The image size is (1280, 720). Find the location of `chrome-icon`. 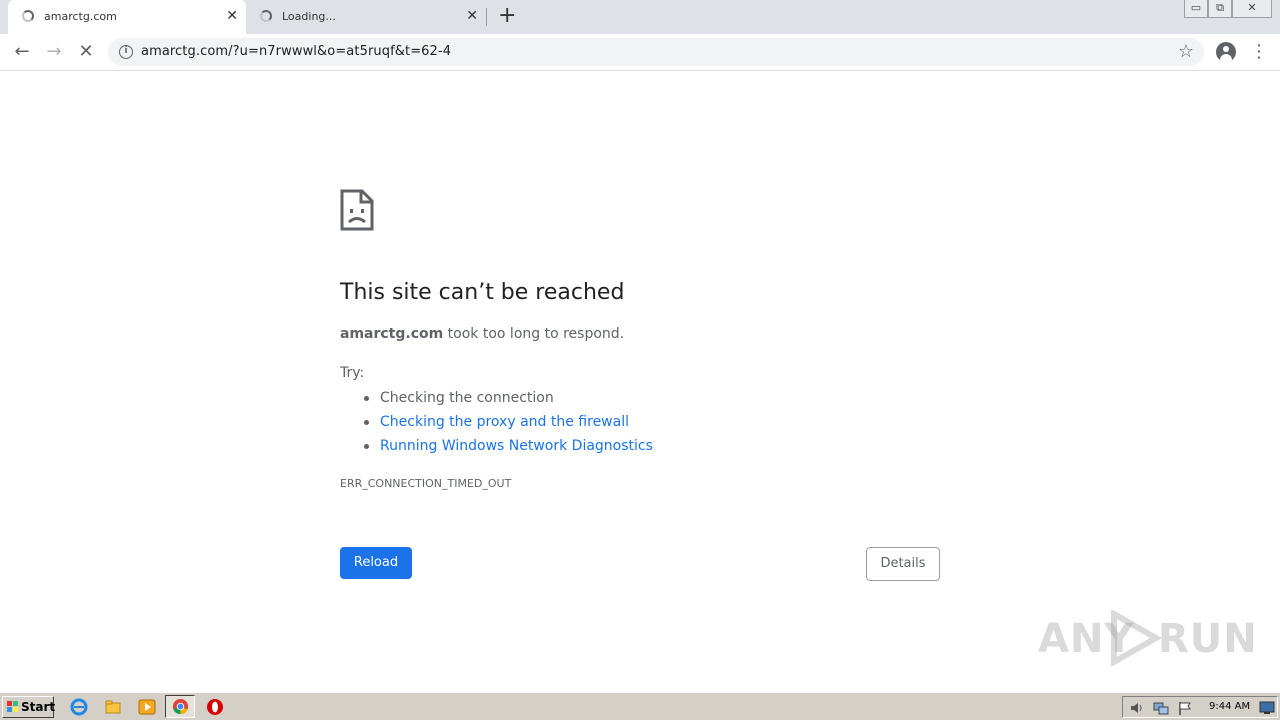

chrome-icon is located at coordinates (180, 706).